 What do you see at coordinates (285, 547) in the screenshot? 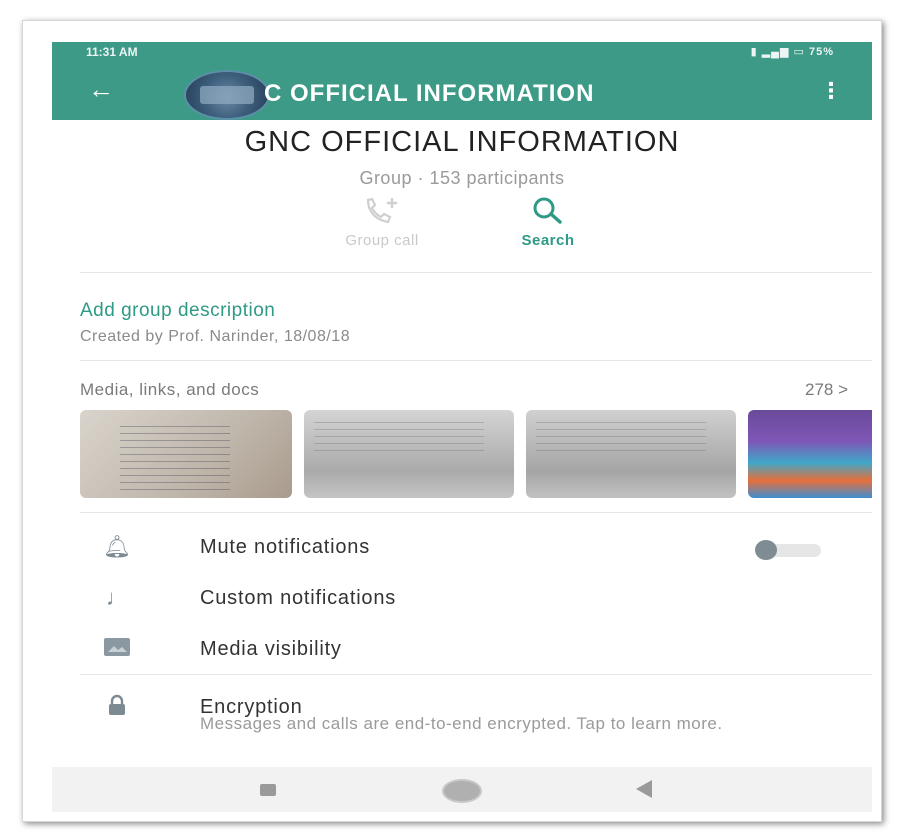
I see `setting-label: Mute notifications` at bounding box center [285, 547].